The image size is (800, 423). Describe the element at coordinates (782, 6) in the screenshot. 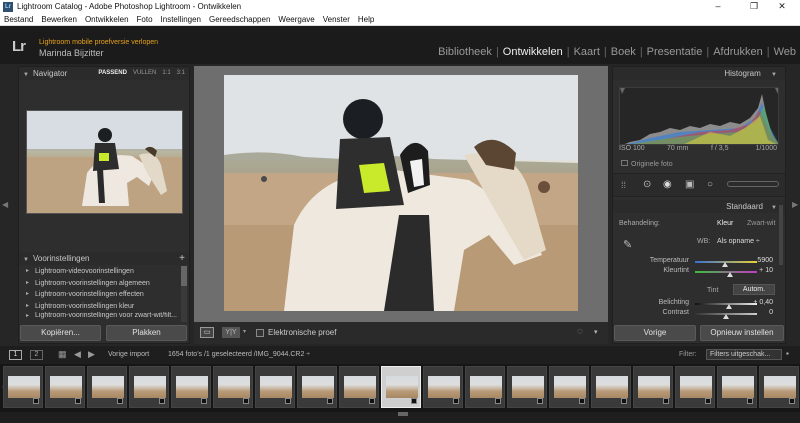

I see `close-button: ✕` at that location.